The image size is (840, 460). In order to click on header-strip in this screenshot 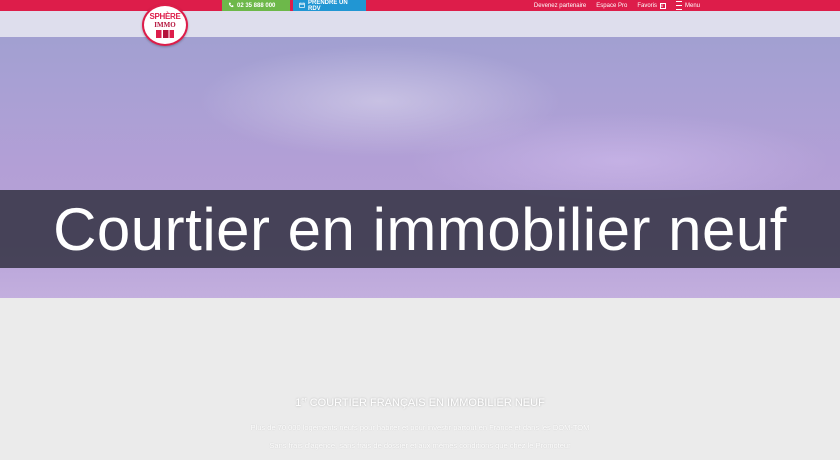, I will do `click(420, 24)`.